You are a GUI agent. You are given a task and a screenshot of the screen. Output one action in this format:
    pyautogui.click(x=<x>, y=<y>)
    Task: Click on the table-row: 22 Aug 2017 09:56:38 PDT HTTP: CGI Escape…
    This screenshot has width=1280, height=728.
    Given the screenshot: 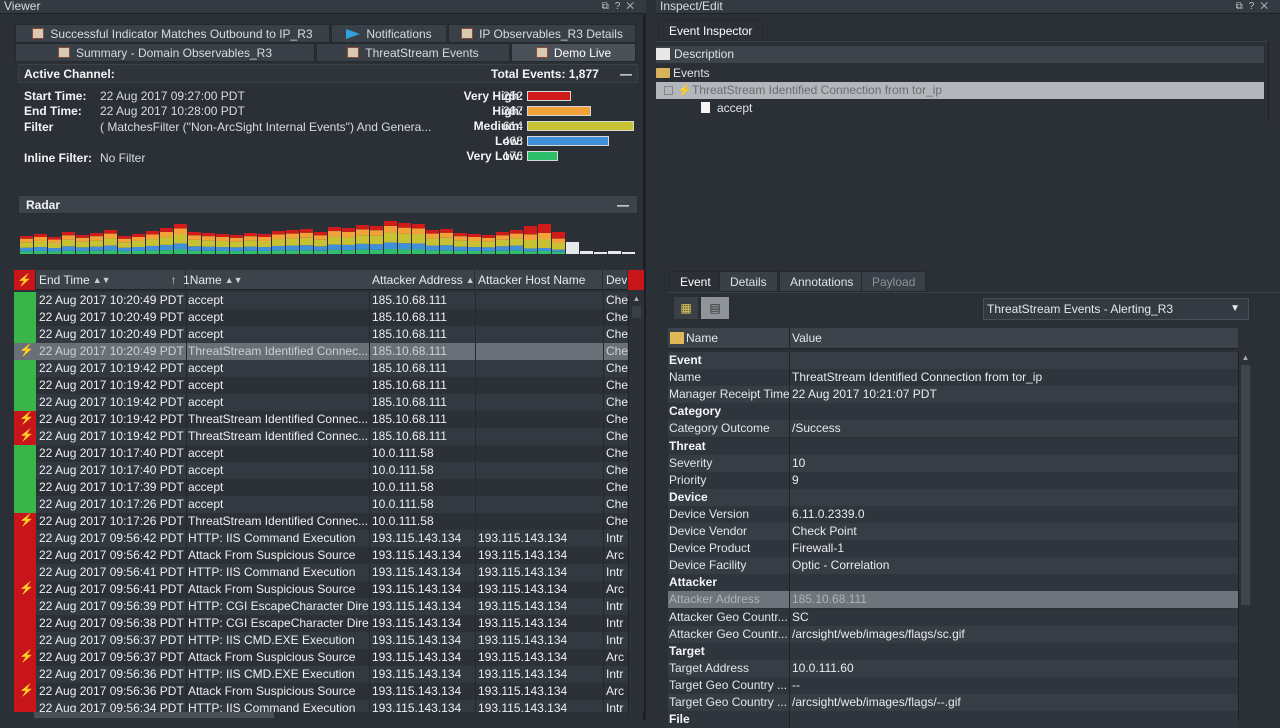 What is the action you would take?
    pyautogui.click(x=321, y=623)
    